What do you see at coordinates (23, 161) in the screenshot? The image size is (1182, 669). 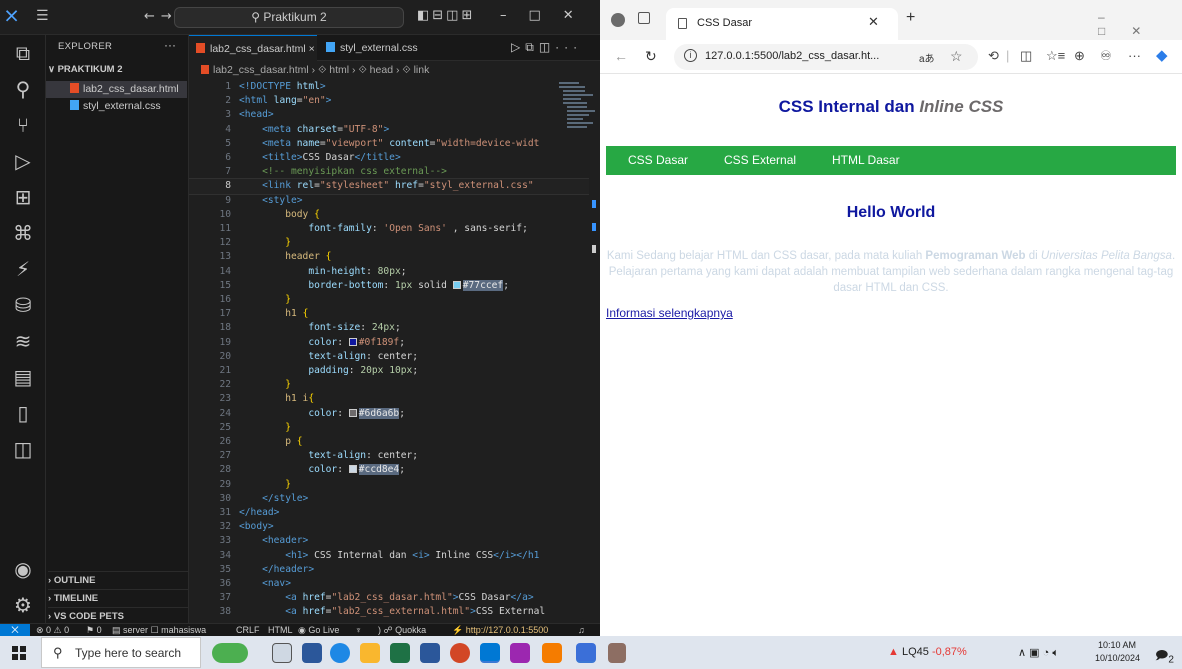 I see `run-debug-icon: ▷` at bounding box center [23, 161].